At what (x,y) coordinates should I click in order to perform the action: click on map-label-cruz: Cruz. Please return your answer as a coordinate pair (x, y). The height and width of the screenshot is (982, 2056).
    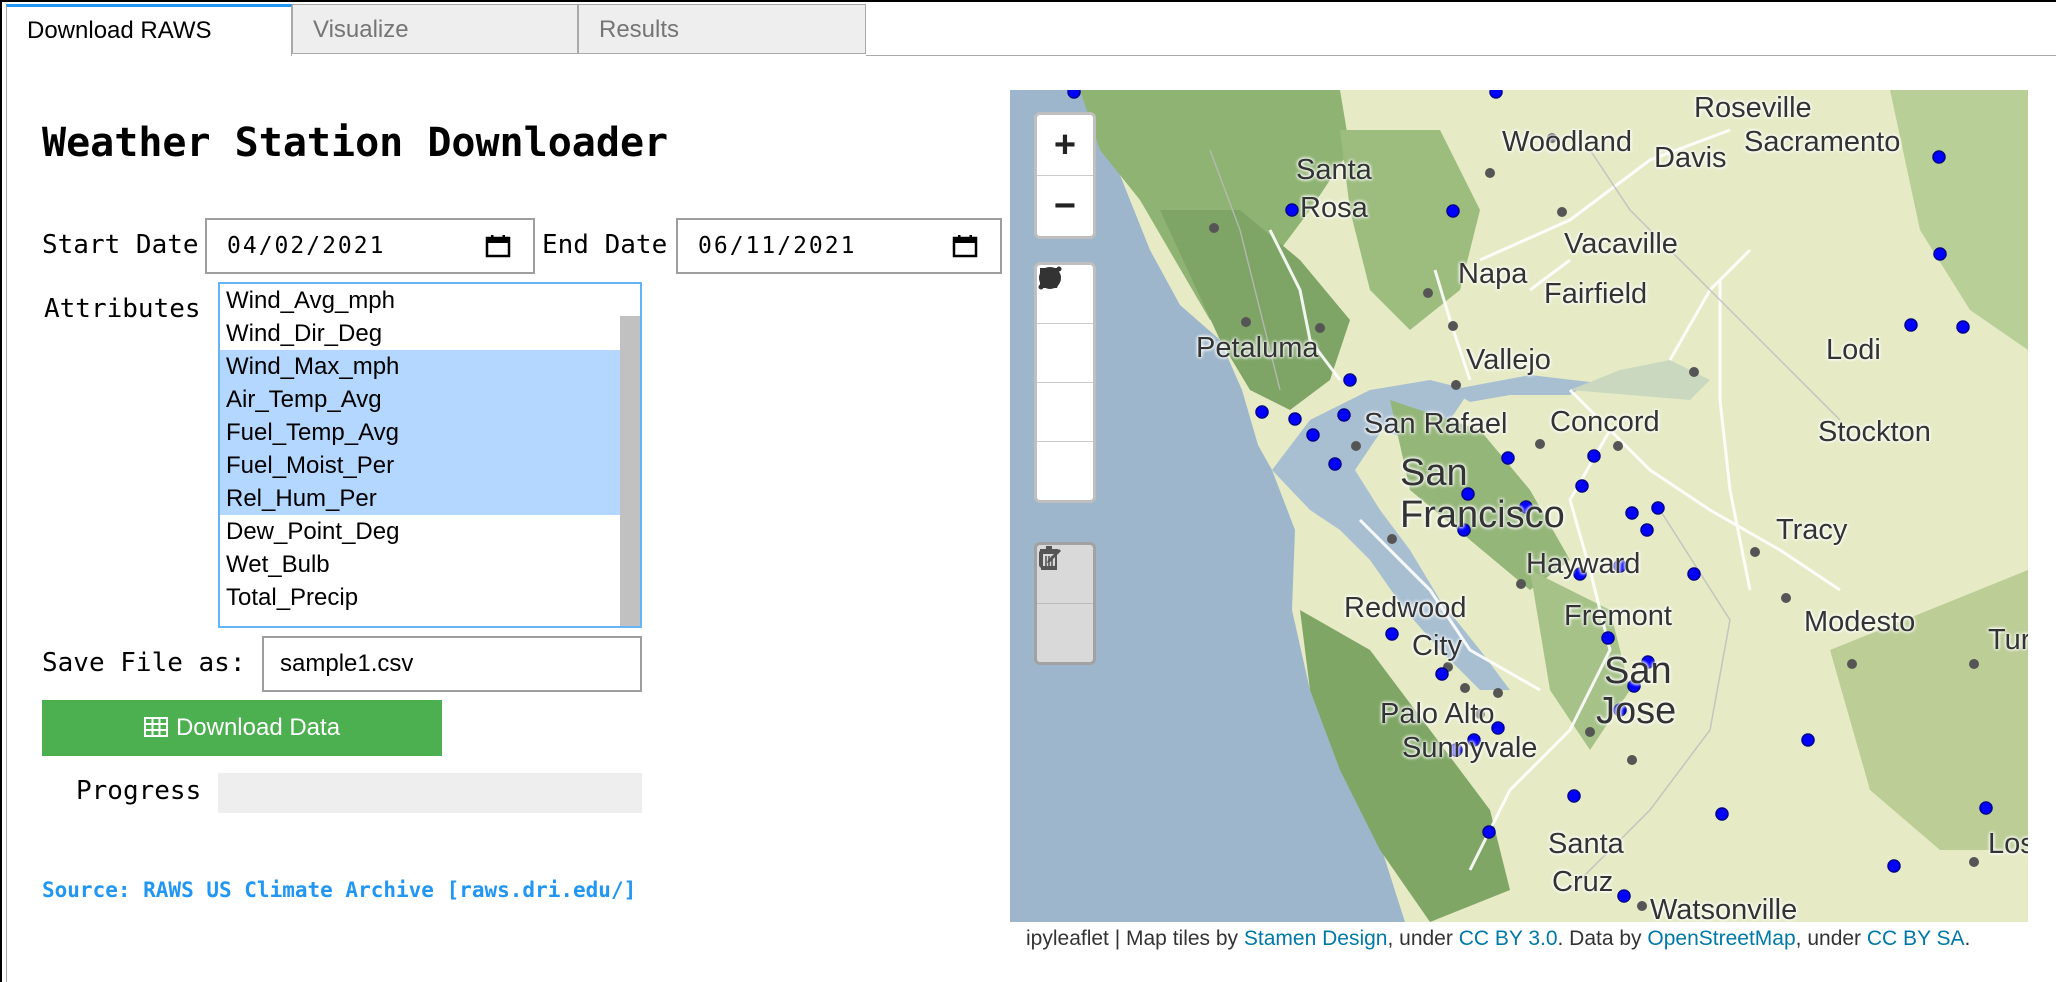
    Looking at the image, I should click on (1583, 882).